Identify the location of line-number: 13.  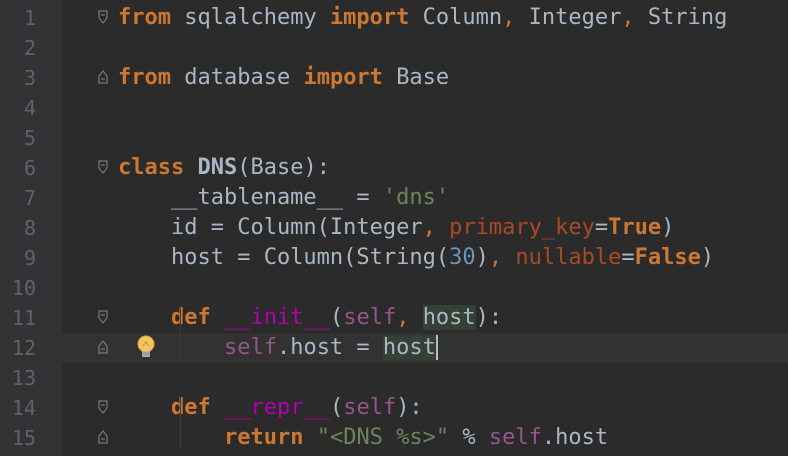
(18, 378).